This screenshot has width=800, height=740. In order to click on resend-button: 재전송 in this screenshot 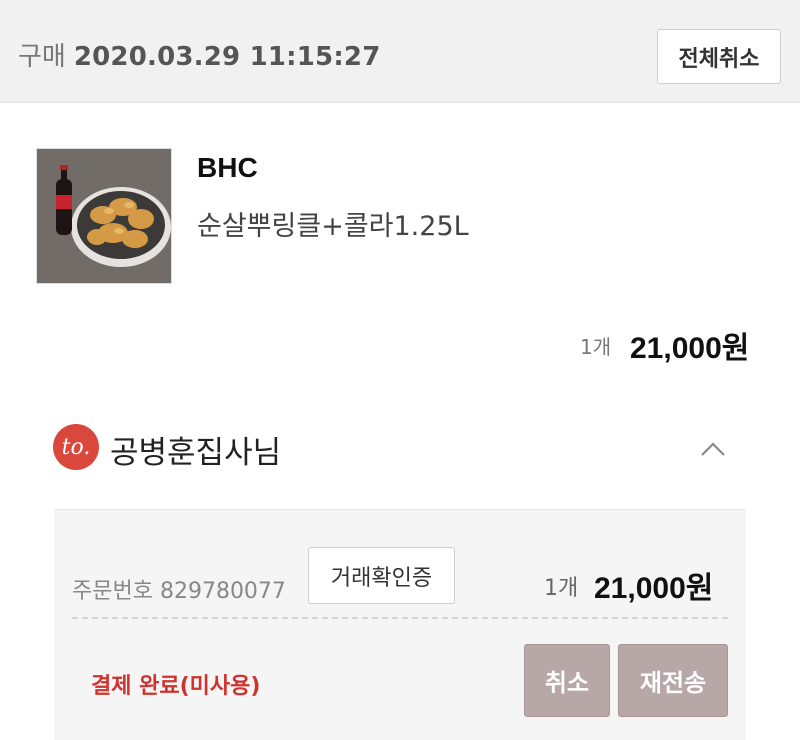, I will do `click(673, 680)`.